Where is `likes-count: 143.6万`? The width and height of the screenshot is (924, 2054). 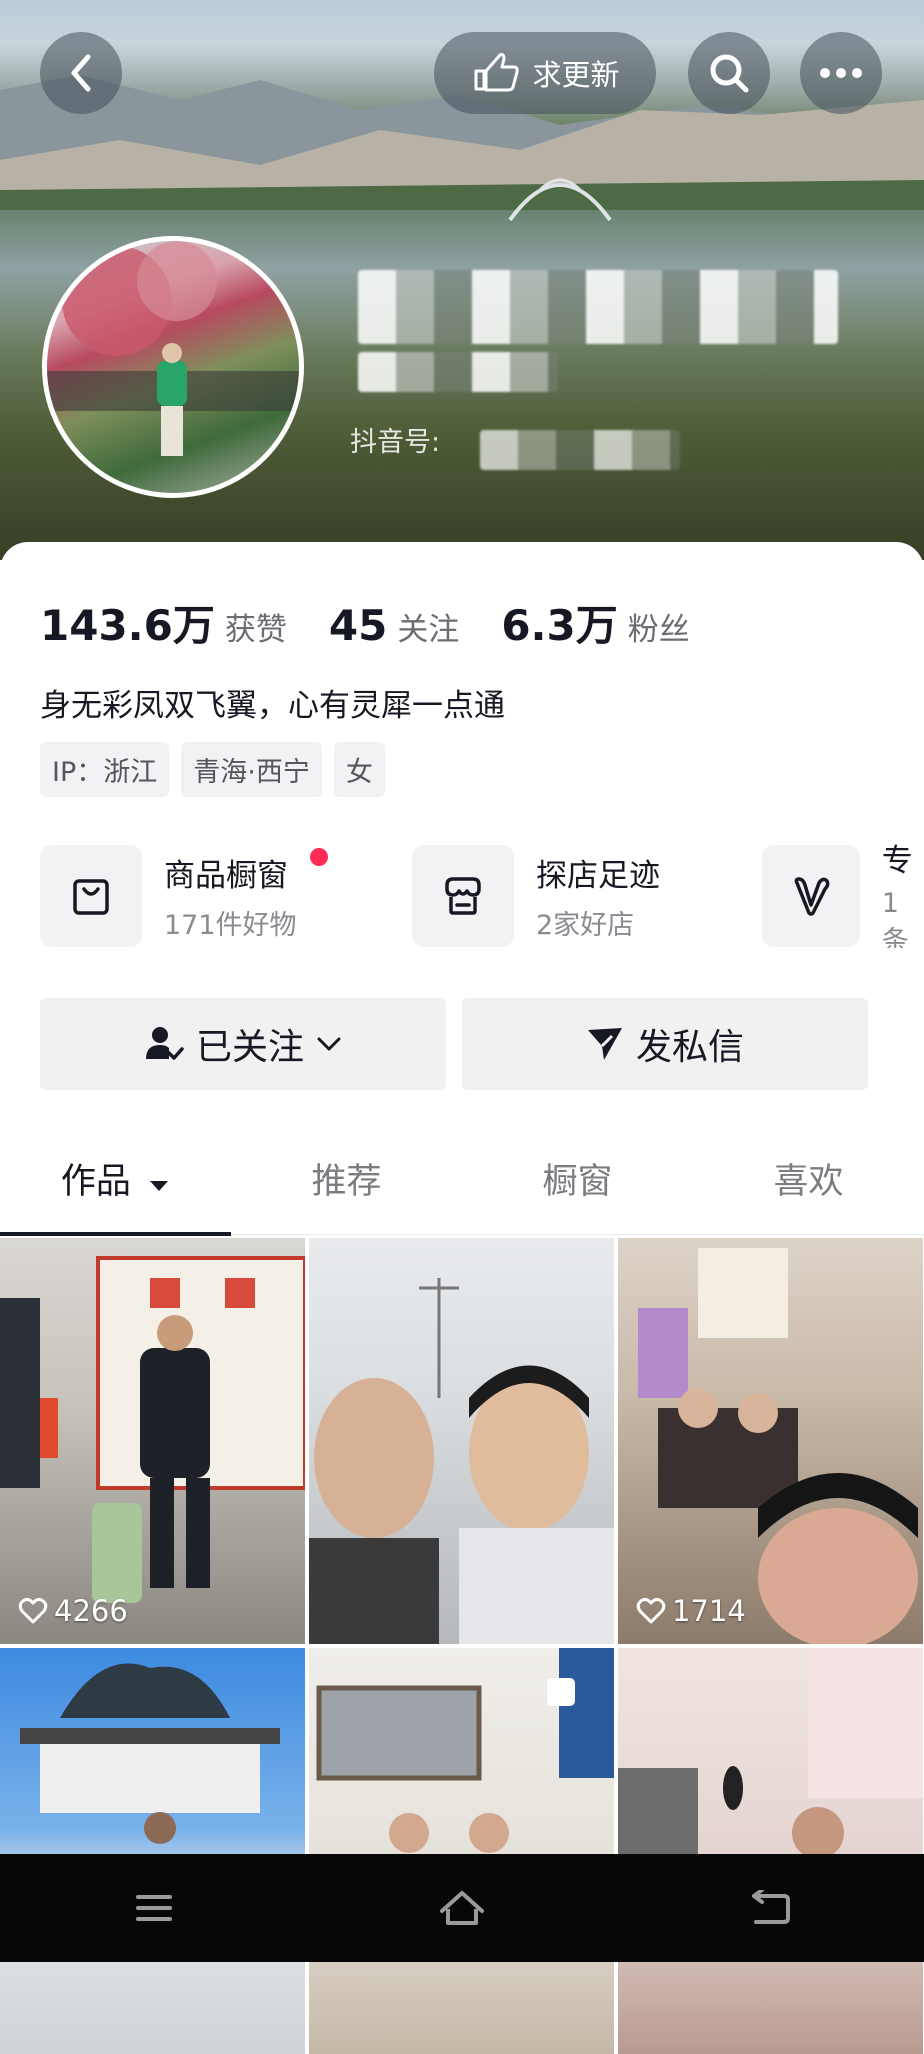 likes-count: 143.6万 is located at coordinates (127, 625).